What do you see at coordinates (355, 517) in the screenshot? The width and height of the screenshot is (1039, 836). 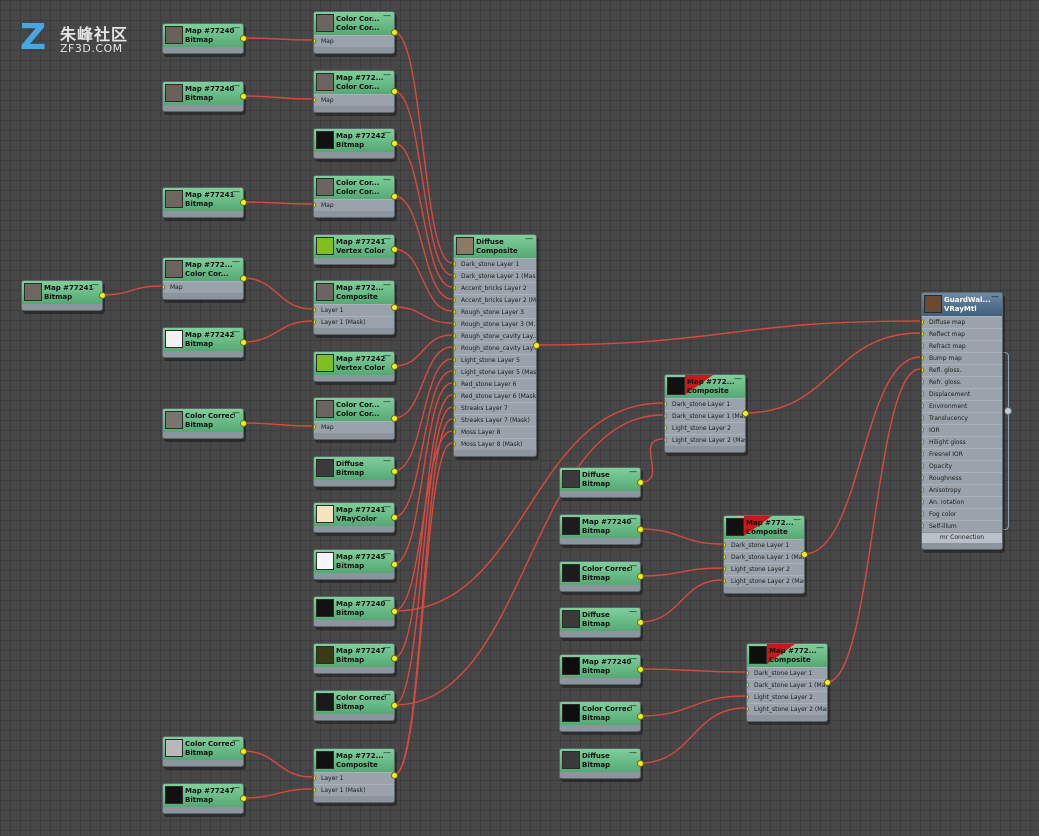 I see `node-map-772410-vraycolor: Map #772410 VRayColor —` at bounding box center [355, 517].